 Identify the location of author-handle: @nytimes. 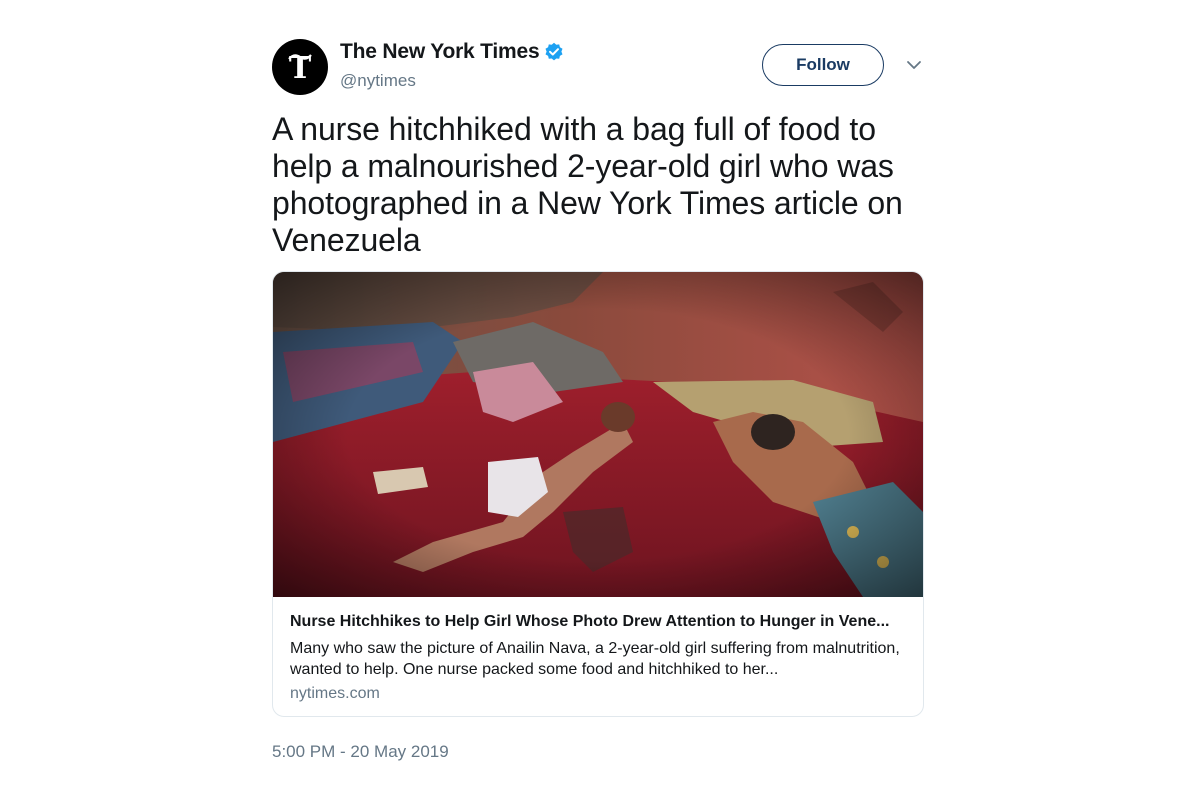
(378, 81).